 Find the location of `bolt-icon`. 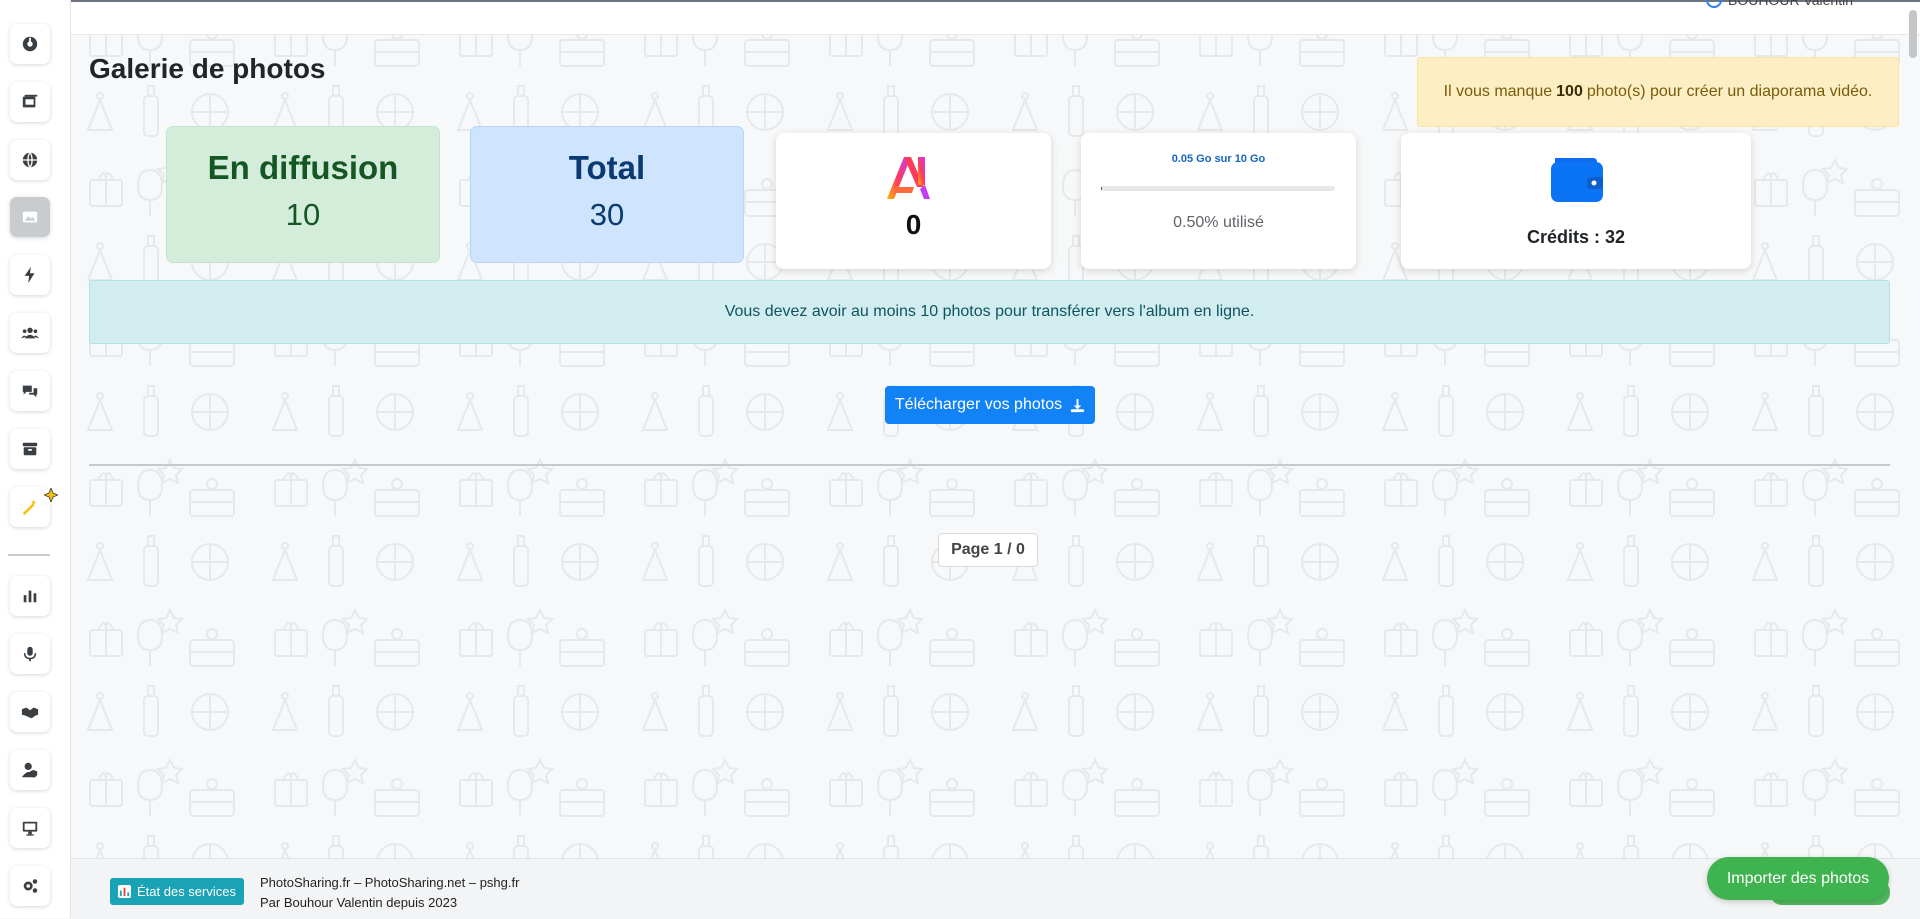

bolt-icon is located at coordinates (29, 275).